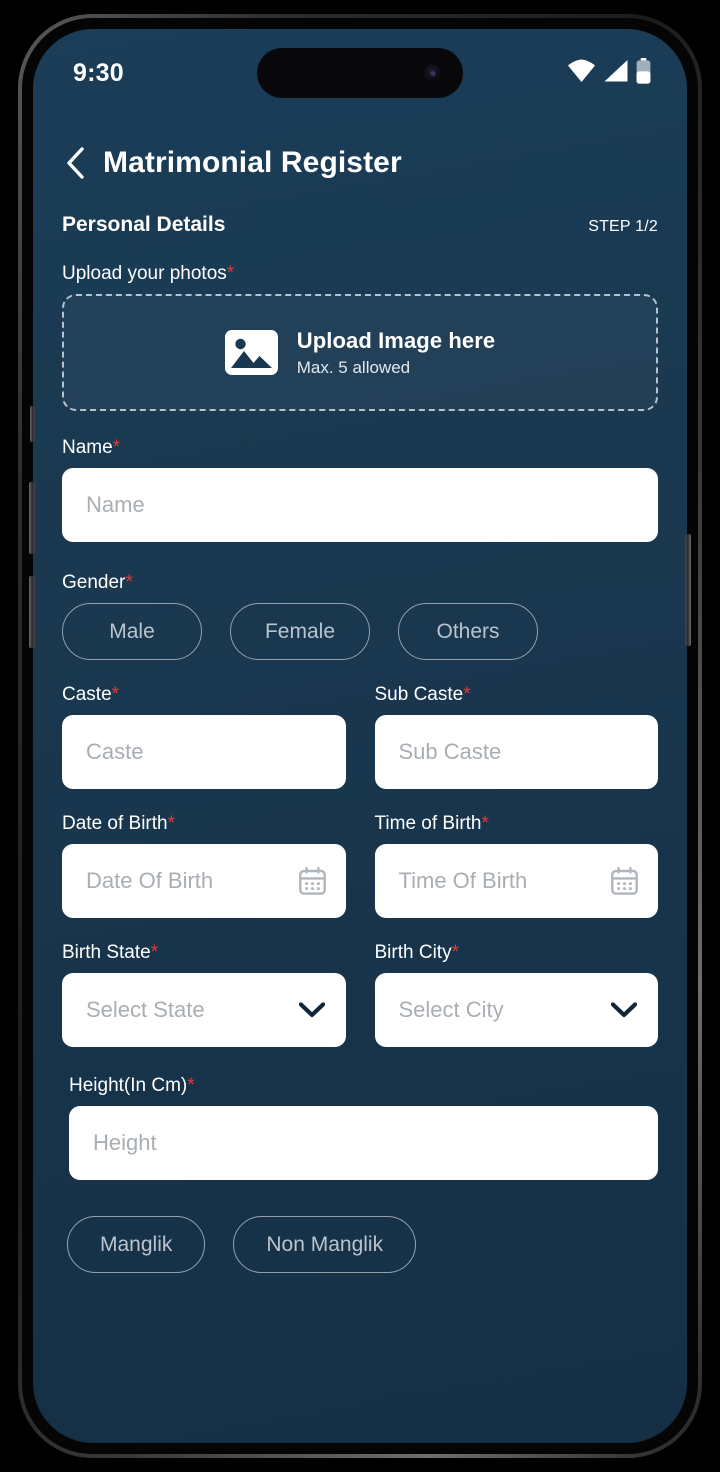  Describe the element at coordinates (204, 752) in the screenshot. I see `caste-input` at that location.